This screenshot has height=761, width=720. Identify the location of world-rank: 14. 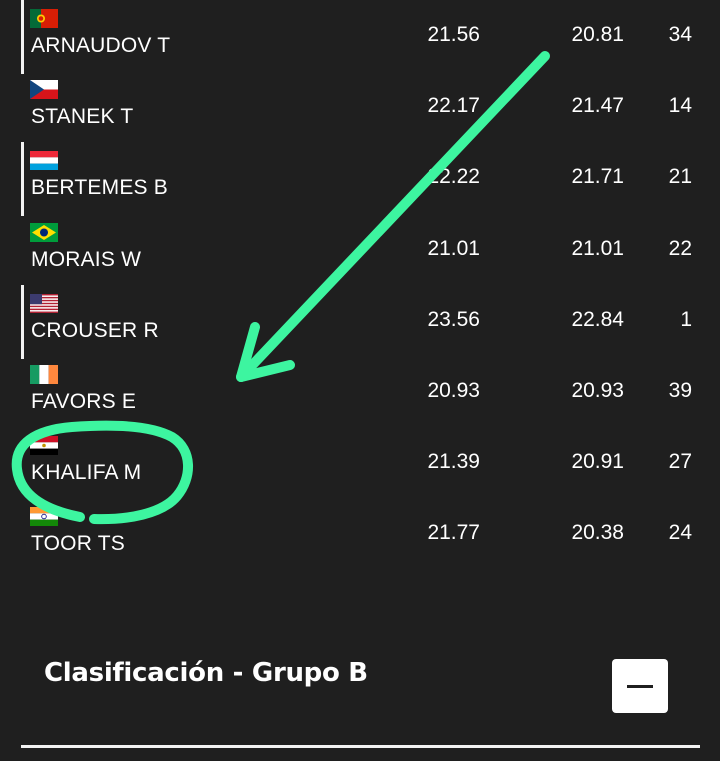
(680, 106).